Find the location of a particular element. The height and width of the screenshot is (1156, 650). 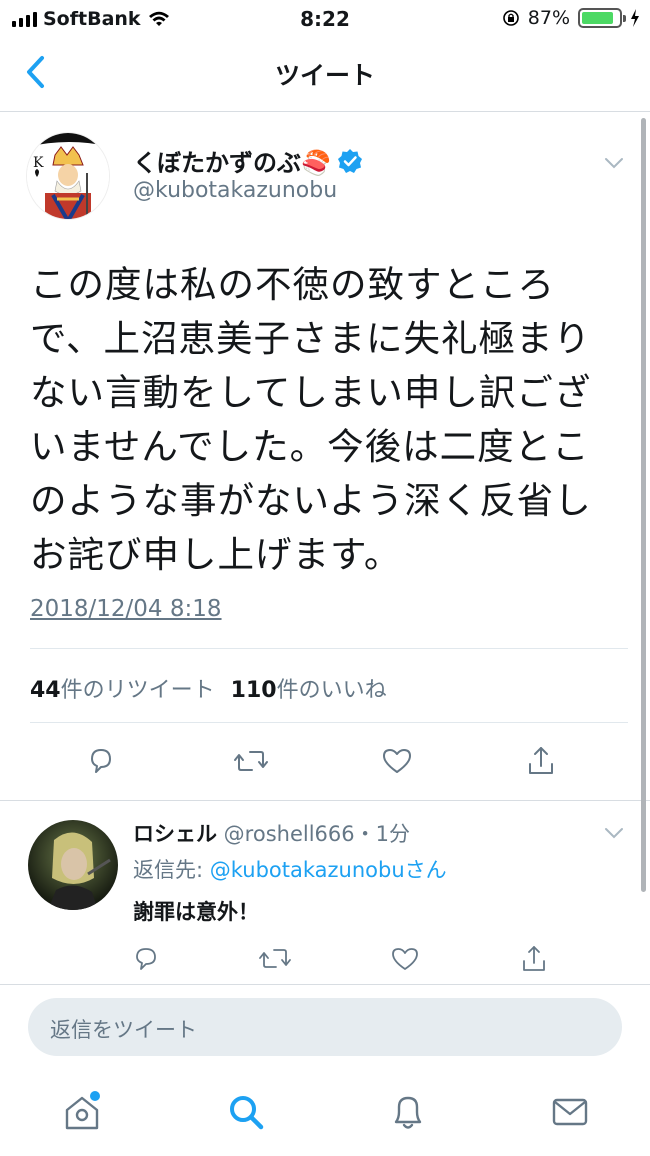

tweet-text-line: お詫び申し上げます。 is located at coordinates (216, 554).